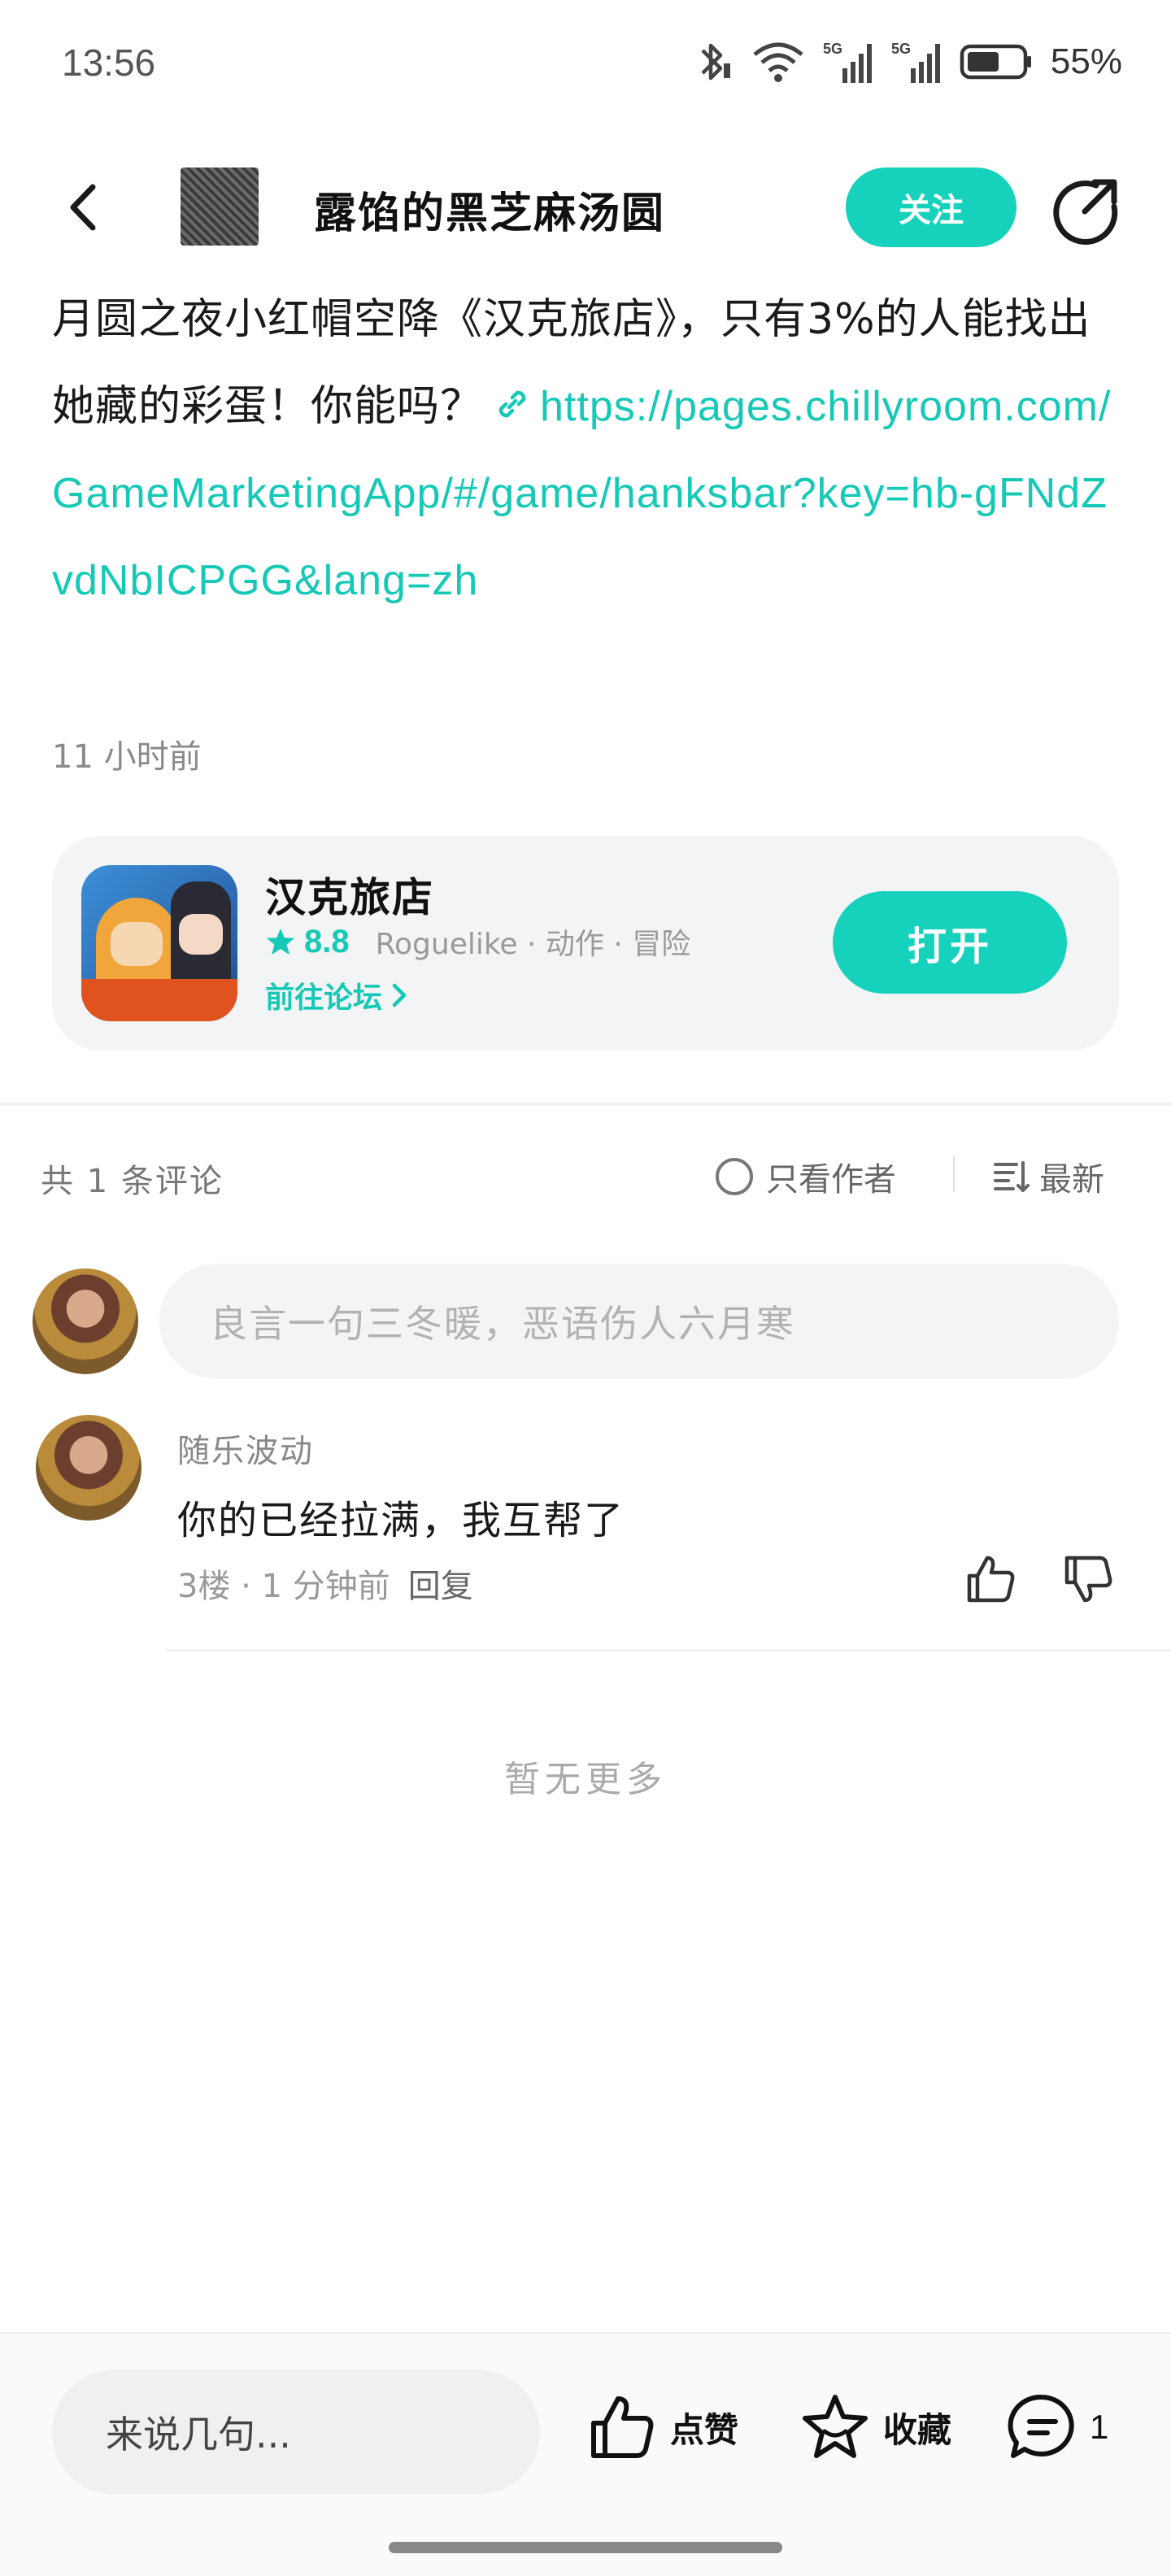 Image resolution: width=1171 pixels, height=2576 pixels. I want to click on commenter-avatar, so click(89, 1468).